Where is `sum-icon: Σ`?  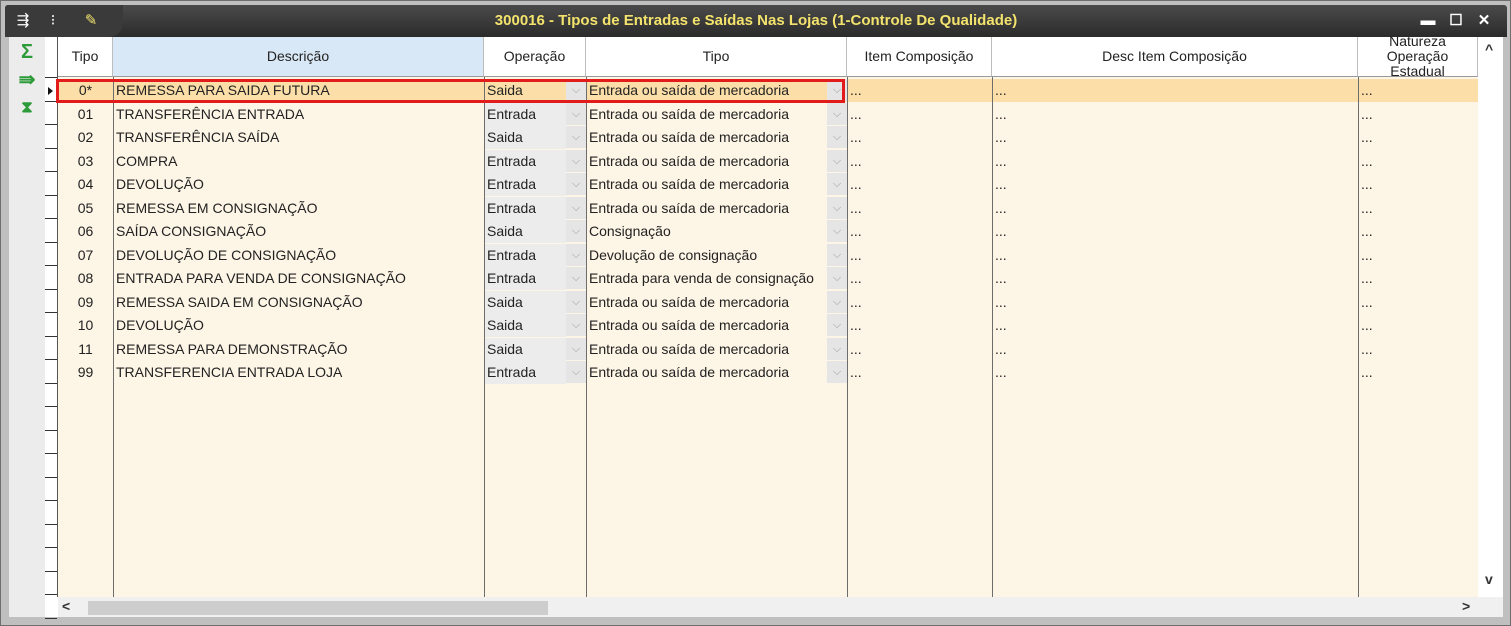
sum-icon: Σ is located at coordinates (27, 52).